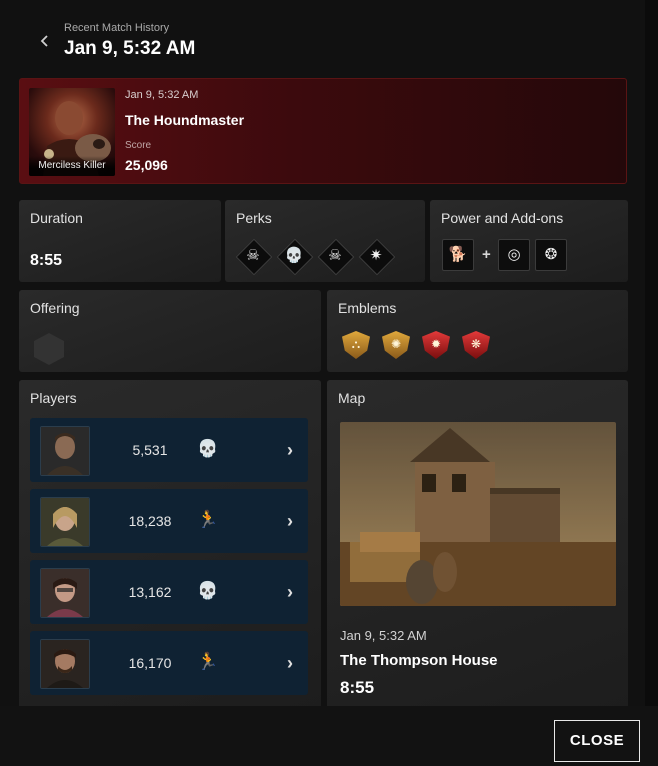 The height and width of the screenshot is (766, 658). Describe the element at coordinates (72, 166) in the screenshot. I see `killer-rank-caption: Merciless Killer` at that location.